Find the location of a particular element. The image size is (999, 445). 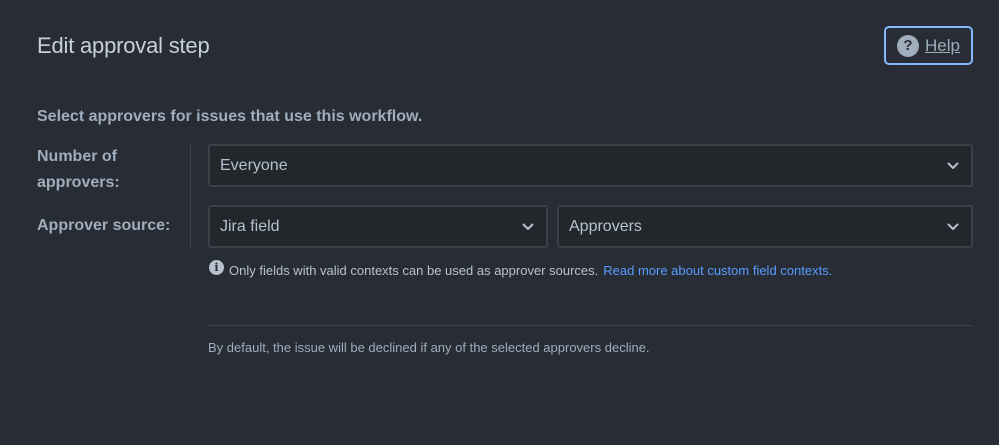

page-title: Edit approval step is located at coordinates (123, 45).